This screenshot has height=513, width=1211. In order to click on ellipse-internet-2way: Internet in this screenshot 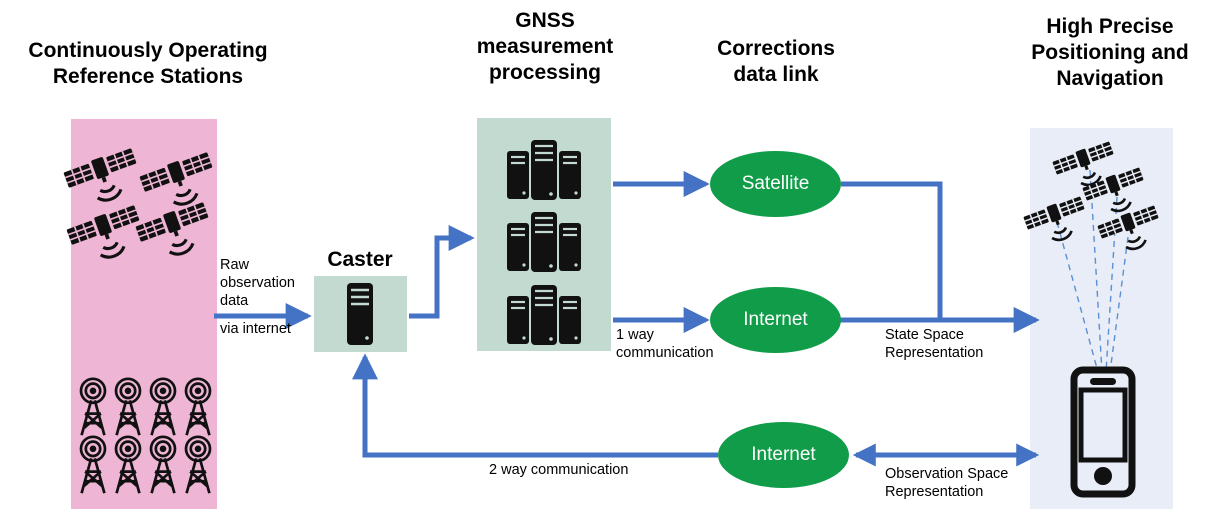, I will do `click(783, 455)`.